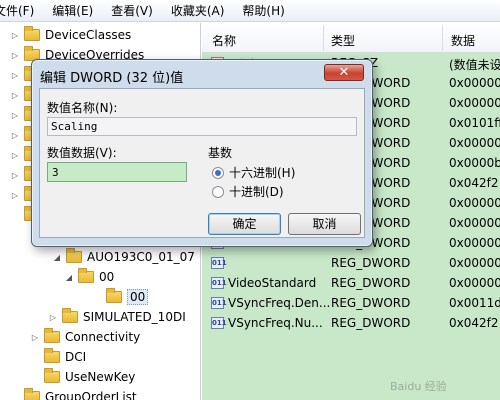  Describe the element at coordinates (100, 377) in the screenshot. I see `tree-item-label: UseNewKey` at that location.